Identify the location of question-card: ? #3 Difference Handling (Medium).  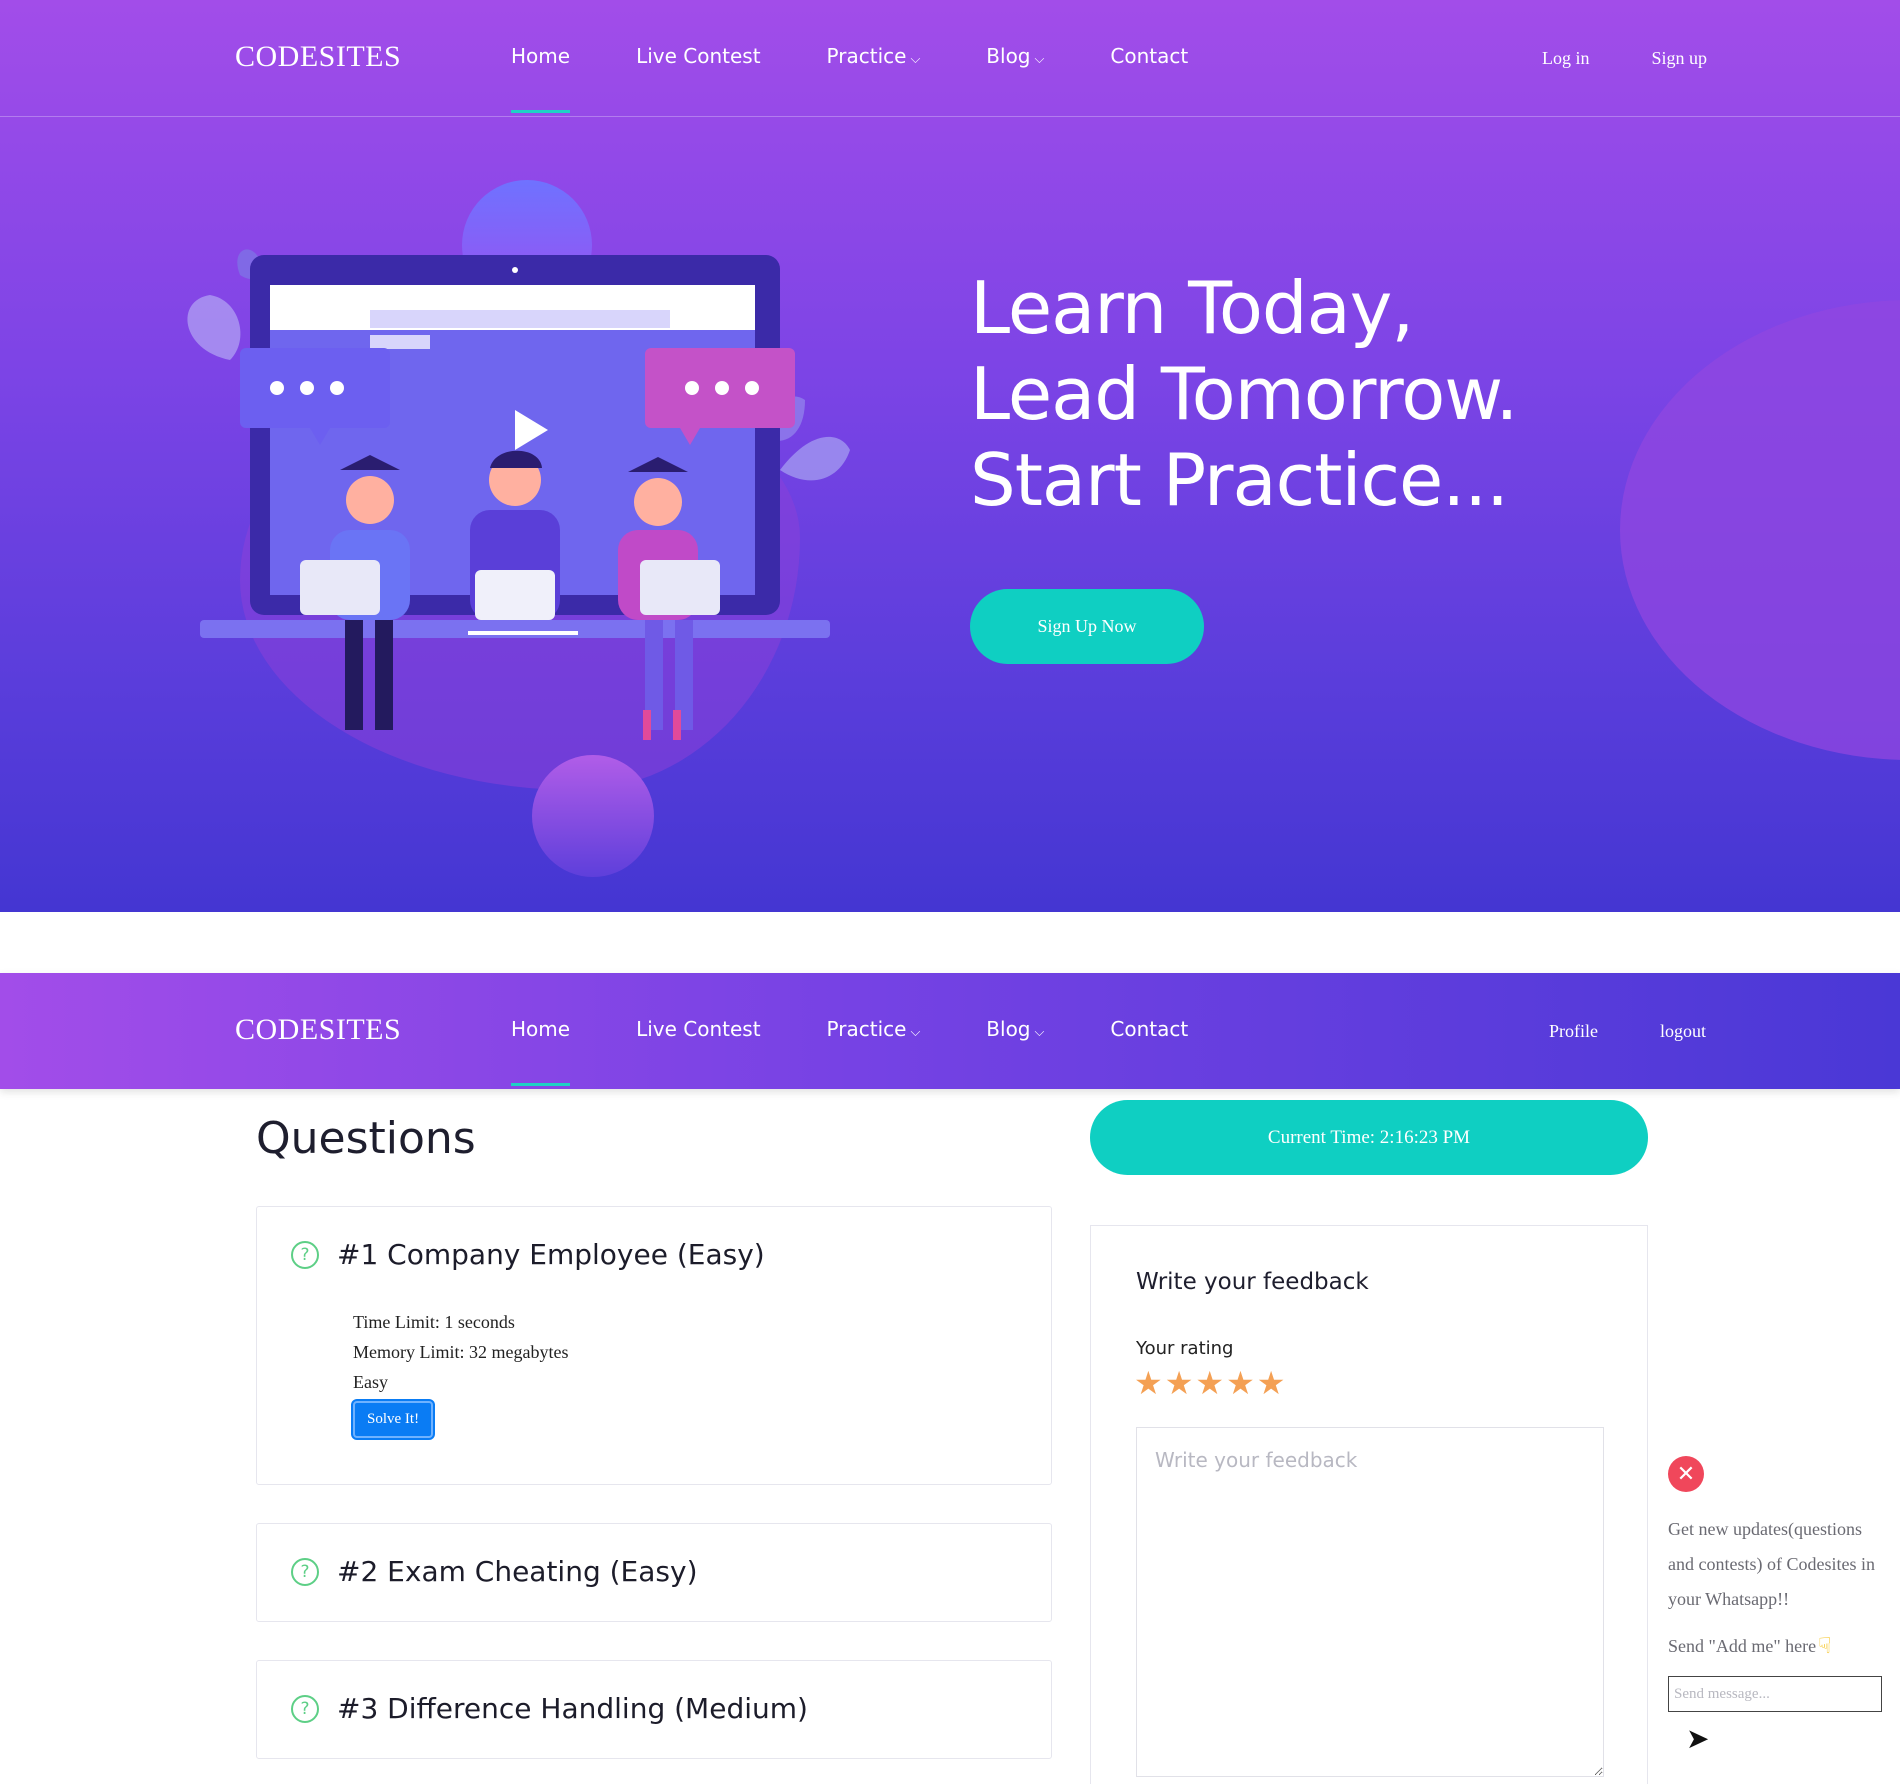
(654, 1709).